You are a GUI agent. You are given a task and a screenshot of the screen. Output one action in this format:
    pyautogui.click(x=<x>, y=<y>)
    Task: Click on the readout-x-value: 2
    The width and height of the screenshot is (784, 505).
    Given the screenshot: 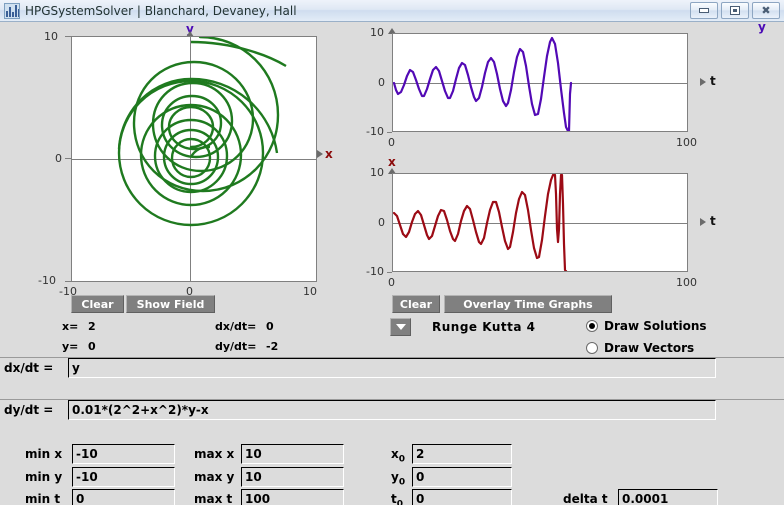 What is the action you would take?
    pyautogui.click(x=92, y=326)
    